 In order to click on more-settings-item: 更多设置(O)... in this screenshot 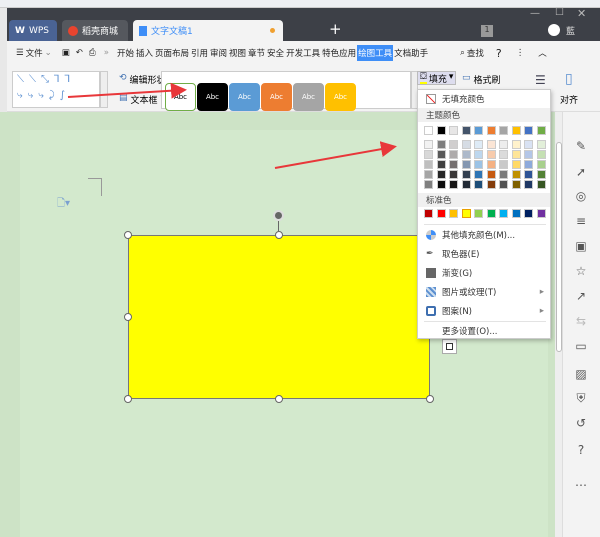, I will do `click(484, 331)`.